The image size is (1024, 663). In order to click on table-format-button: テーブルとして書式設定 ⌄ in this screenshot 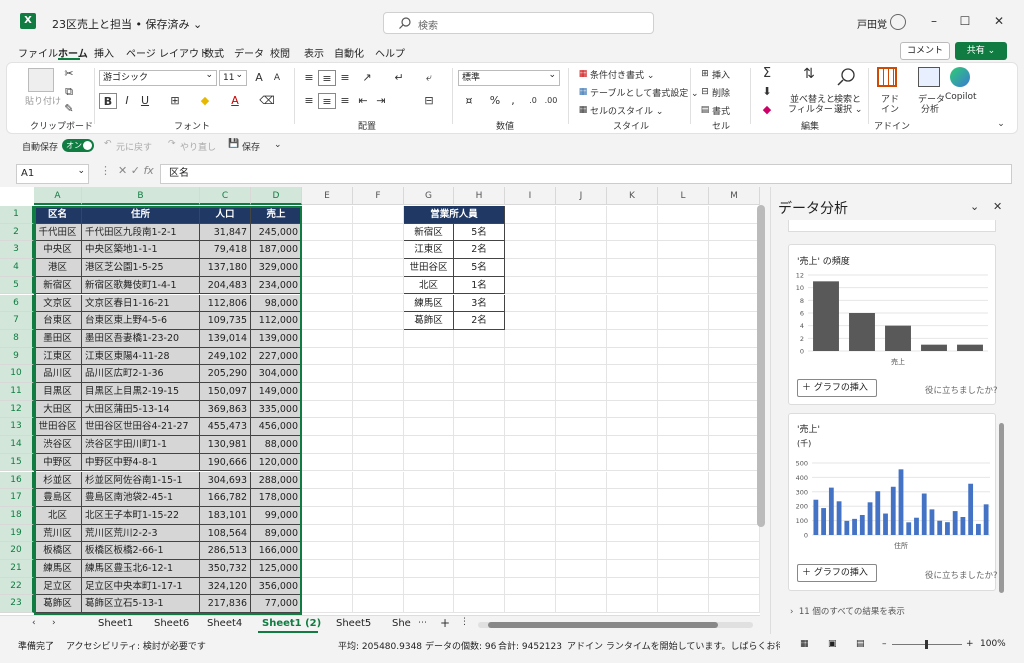, I will do `click(644, 92)`.